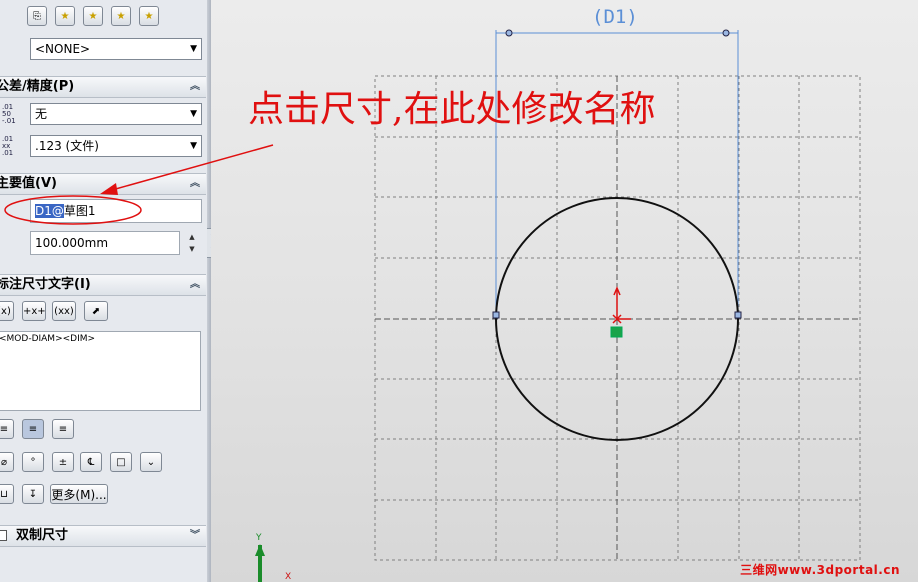  What do you see at coordinates (103, 285) in the screenshot?
I see `dim-text-group-header: 标注尺寸文字(I) ︽` at bounding box center [103, 285].